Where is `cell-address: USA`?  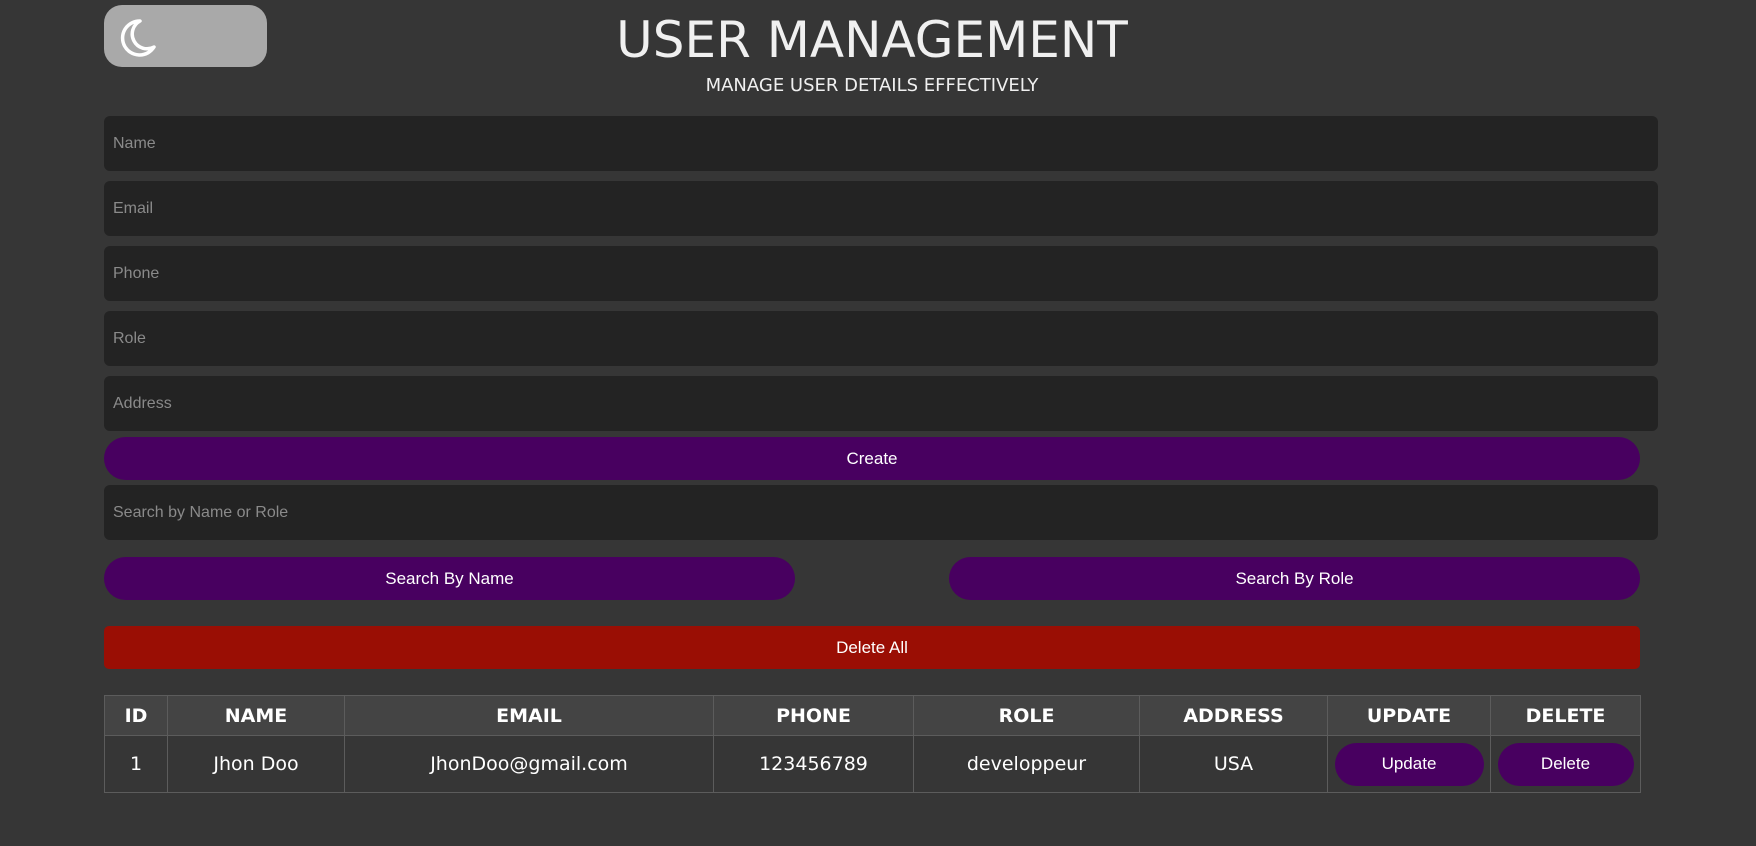 cell-address: USA is located at coordinates (1233, 764).